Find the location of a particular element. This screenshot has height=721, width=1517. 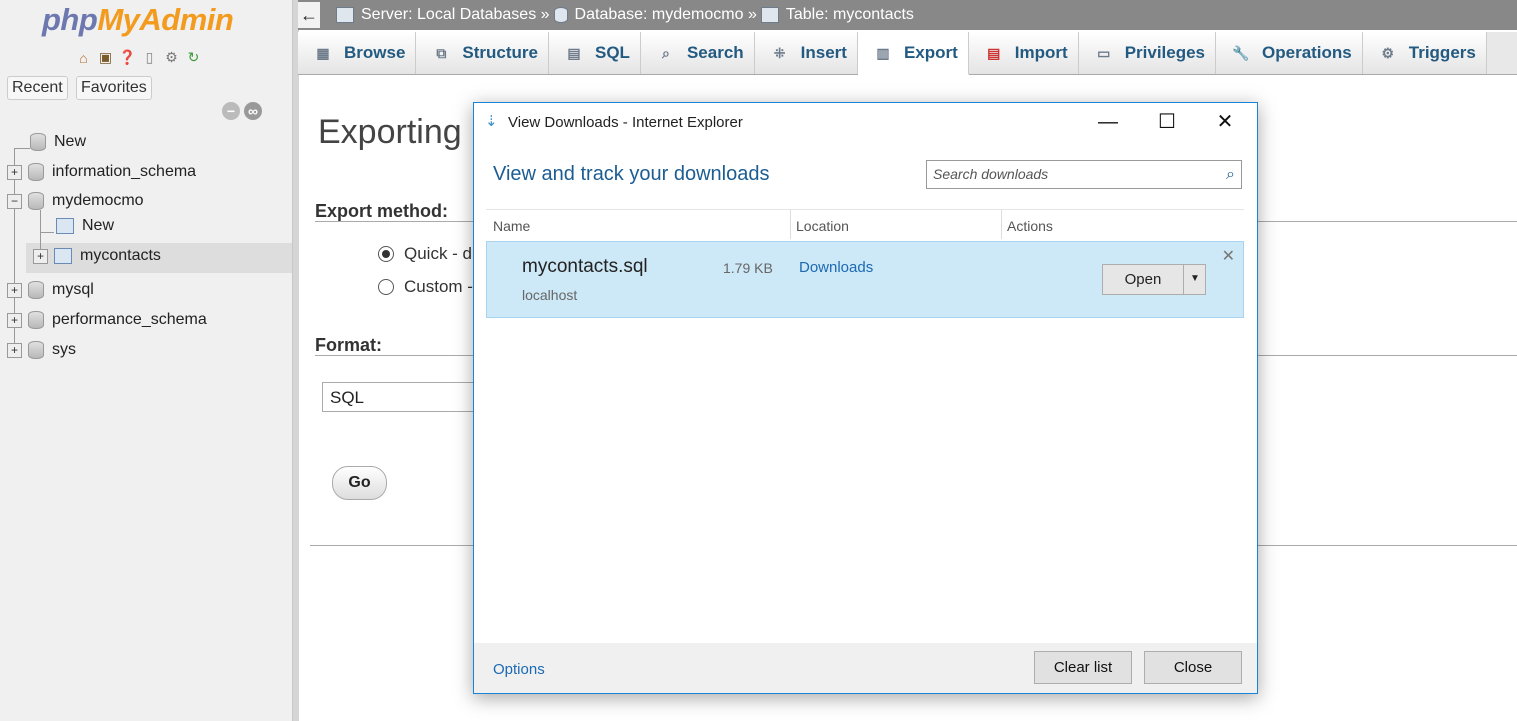

clear-list-button: Clear list is located at coordinates (1083, 667).